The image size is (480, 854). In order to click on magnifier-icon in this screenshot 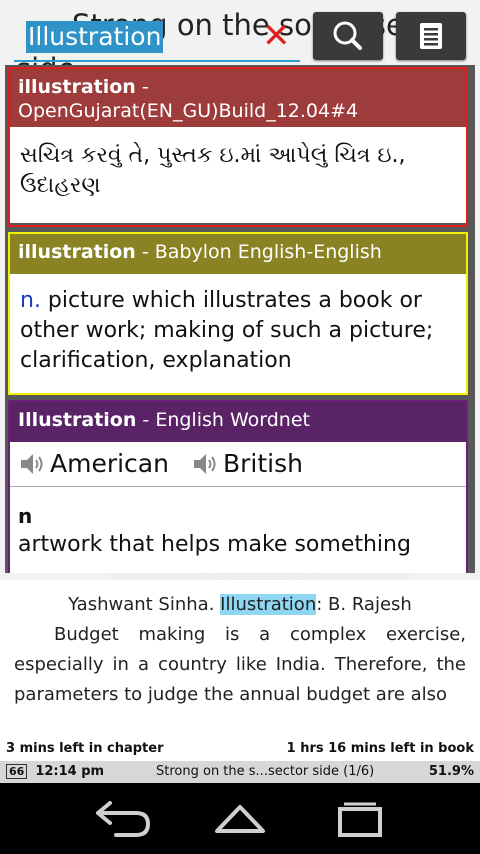, I will do `click(347, 35)`.